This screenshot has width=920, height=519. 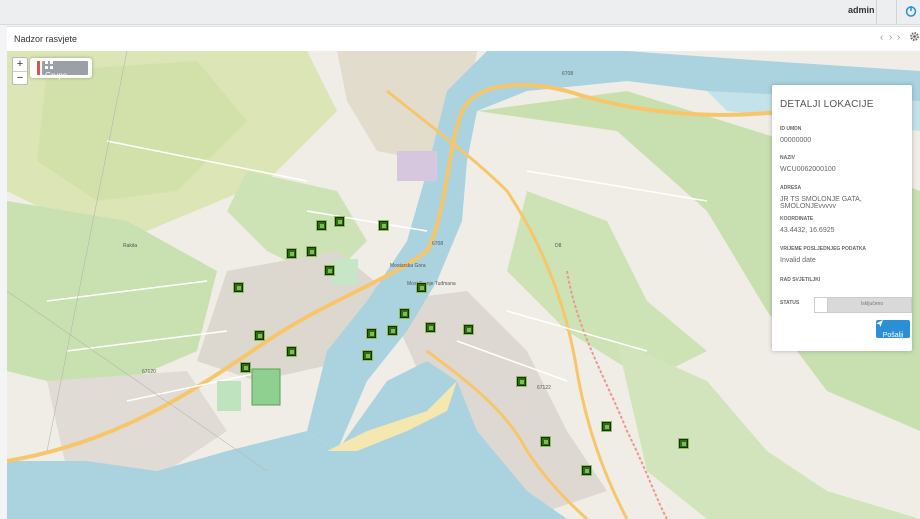 I want to click on field-label: KOORDINATE, so click(x=797, y=219).